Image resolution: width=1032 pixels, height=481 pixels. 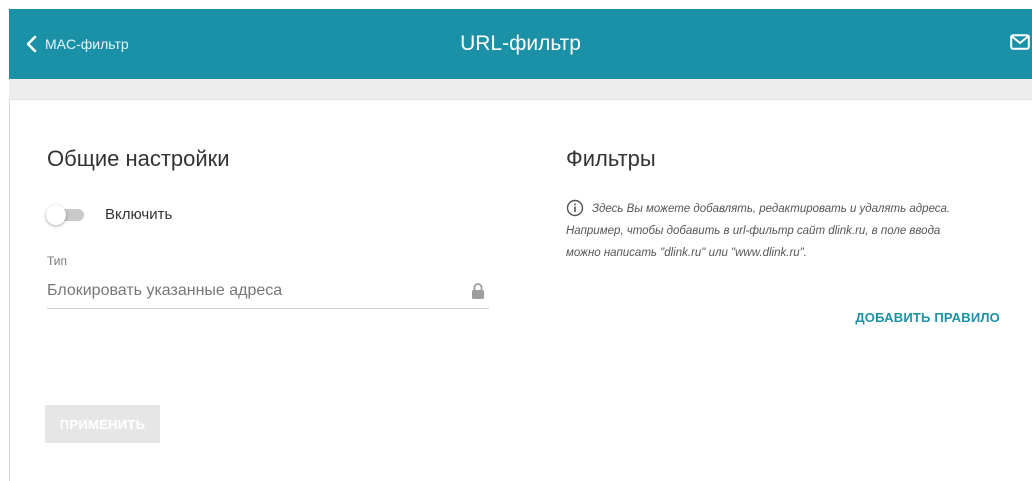 I want to click on enable-toggle, so click(x=66, y=215).